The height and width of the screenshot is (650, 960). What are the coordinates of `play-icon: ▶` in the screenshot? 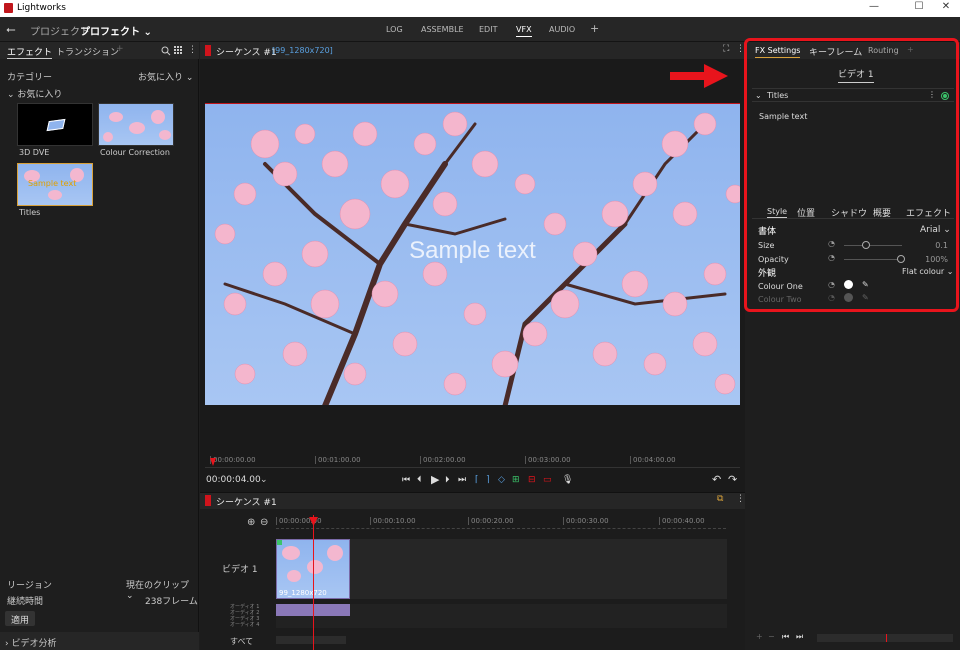 It's located at (435, 479).